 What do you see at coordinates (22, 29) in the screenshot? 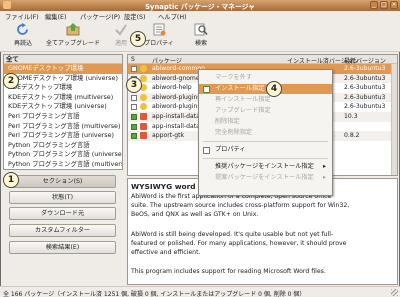
I see `reload-icon` at bounding box center [22, 29].